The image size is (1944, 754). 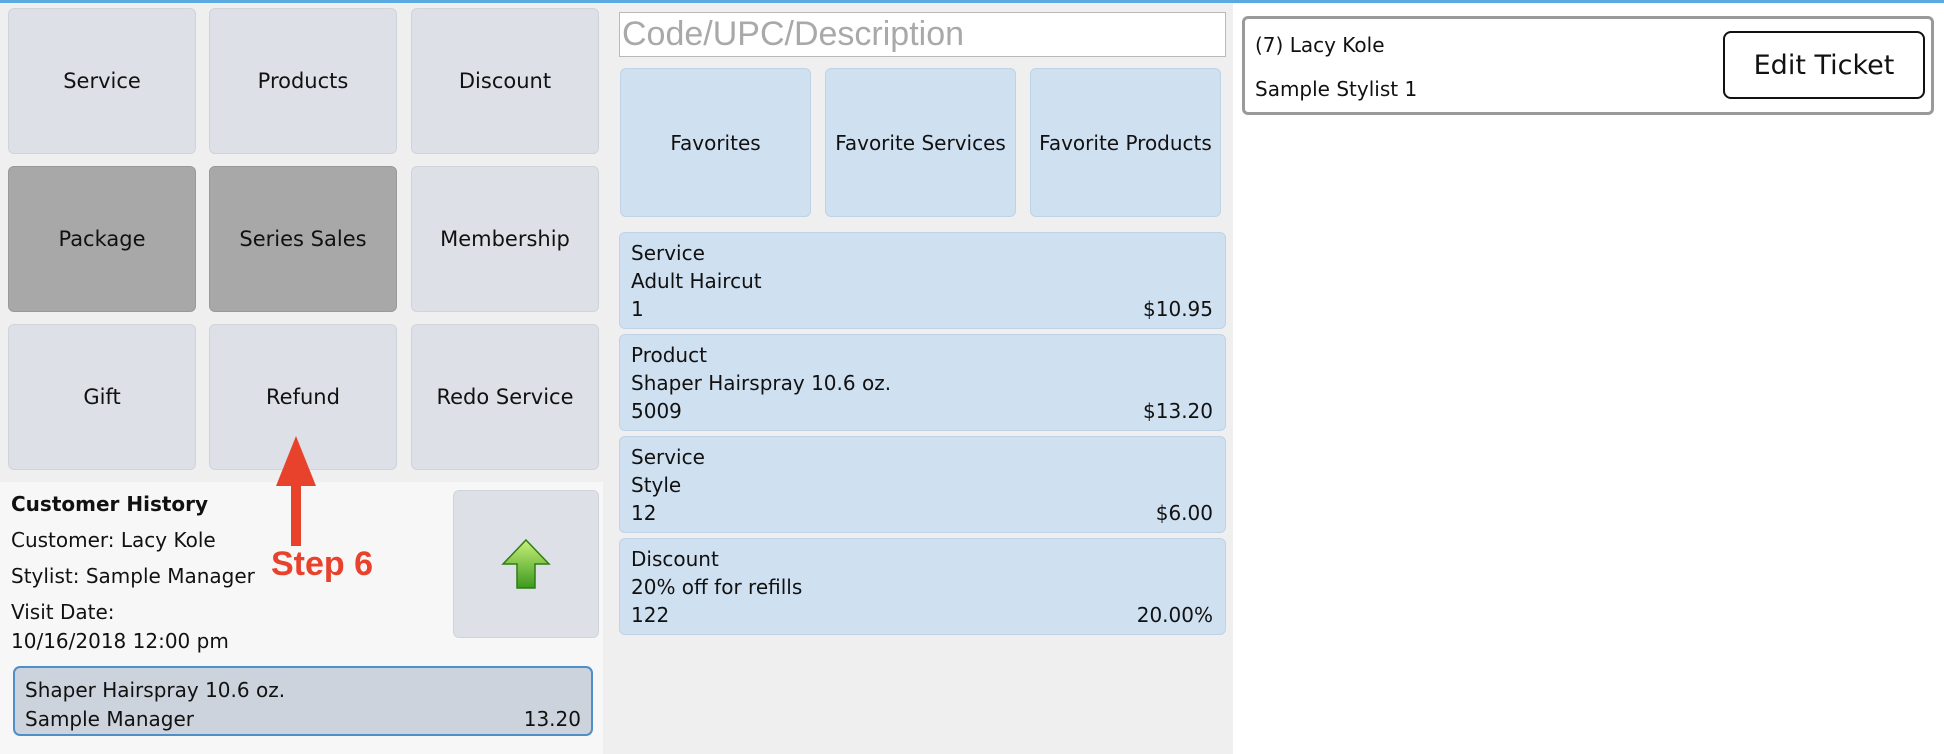 What do you see at coordinates (120, 641) in the screenshot?
I see `history-visit-date: 10/16/2018 12:00 pm` at bounding box center [120, 641].